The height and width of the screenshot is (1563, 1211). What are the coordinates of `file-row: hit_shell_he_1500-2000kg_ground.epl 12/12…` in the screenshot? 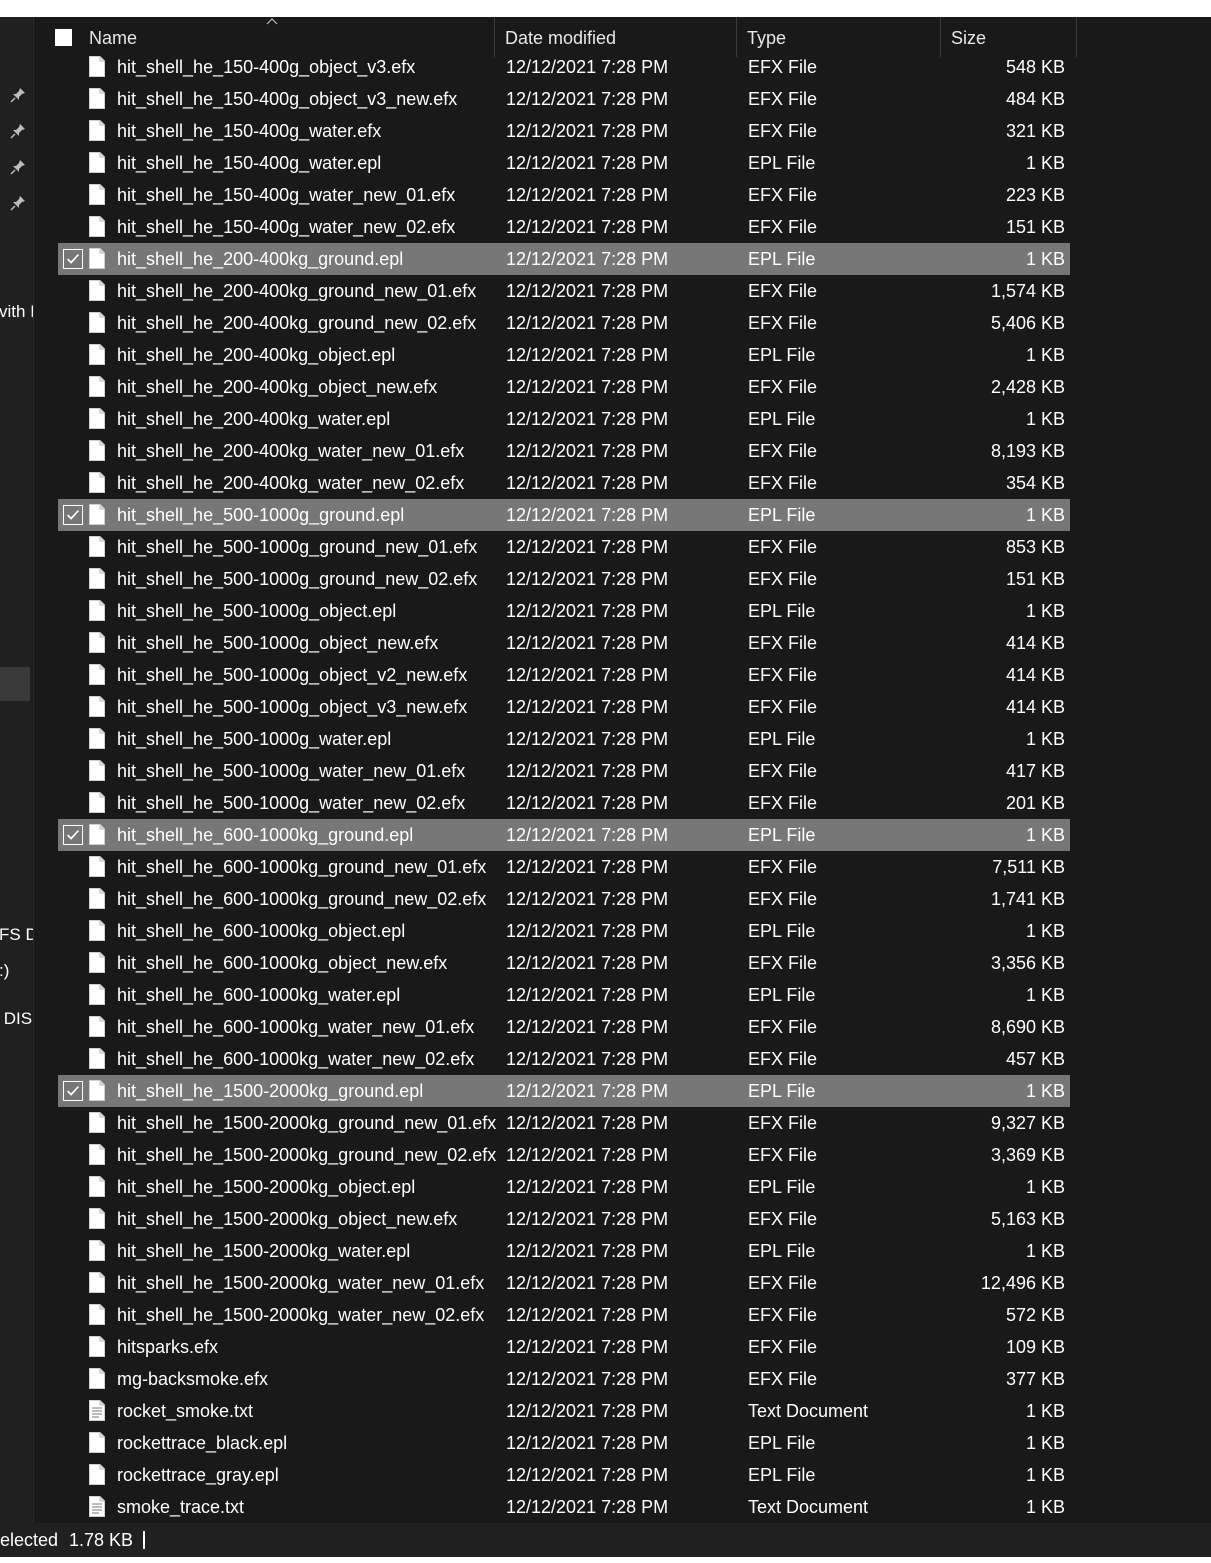 It's located at (564, 1091).